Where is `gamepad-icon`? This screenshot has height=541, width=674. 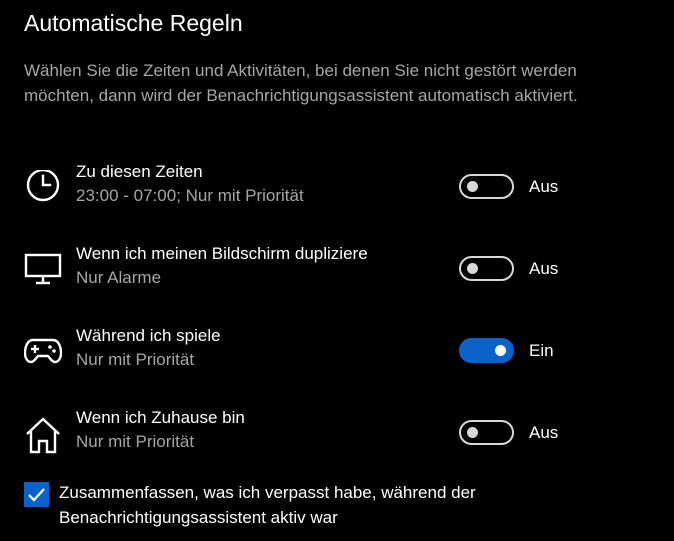 gamepad-icon is located at coordinates (43, 353).